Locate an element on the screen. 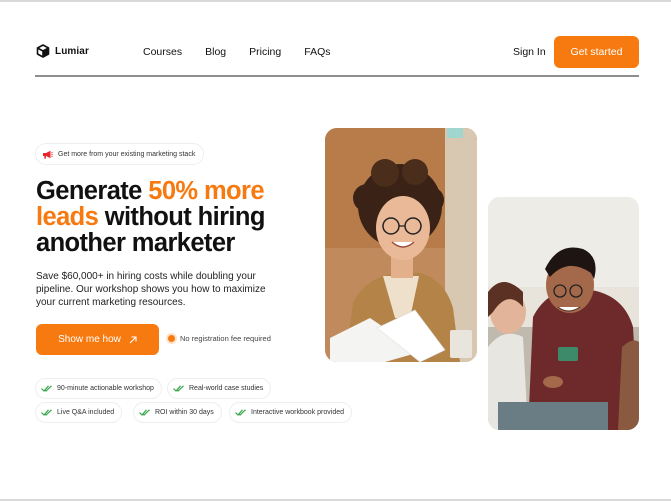  cube-logo-icon is located at coordinates (43, 51).